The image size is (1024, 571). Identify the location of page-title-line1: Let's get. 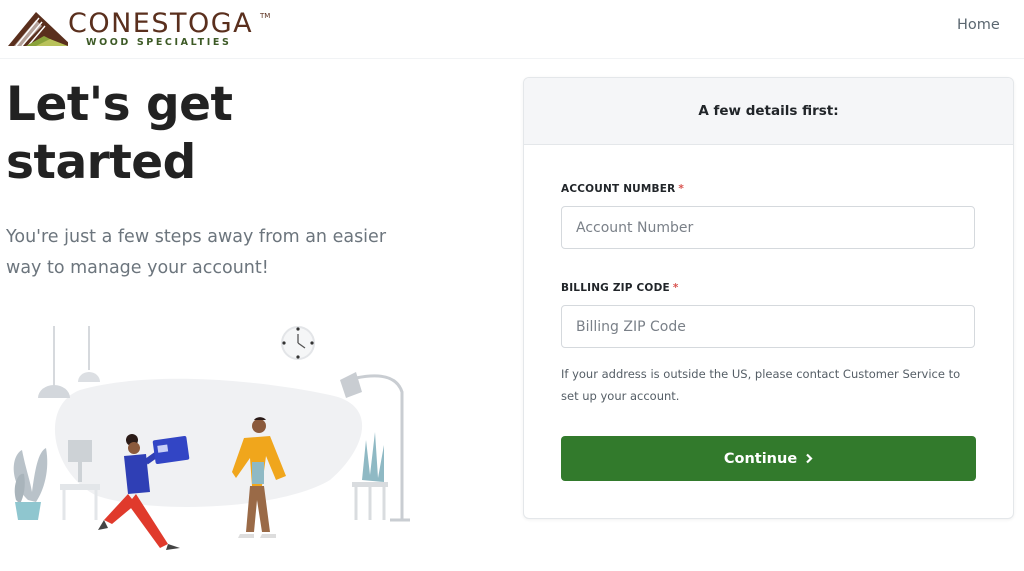
(119, 104).